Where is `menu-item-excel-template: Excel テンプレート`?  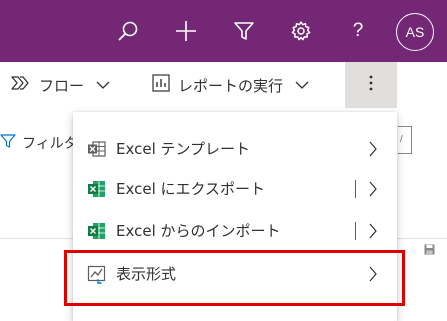
menu-item-excel-template: Excel テンプレート is located at coordinates (235, 149).